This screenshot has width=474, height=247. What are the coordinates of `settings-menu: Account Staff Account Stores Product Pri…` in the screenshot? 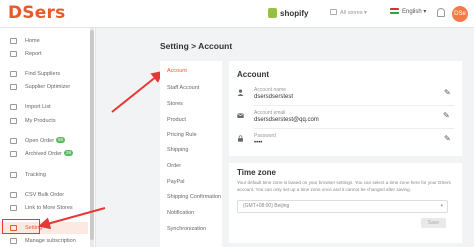 It's located at (191, 154).